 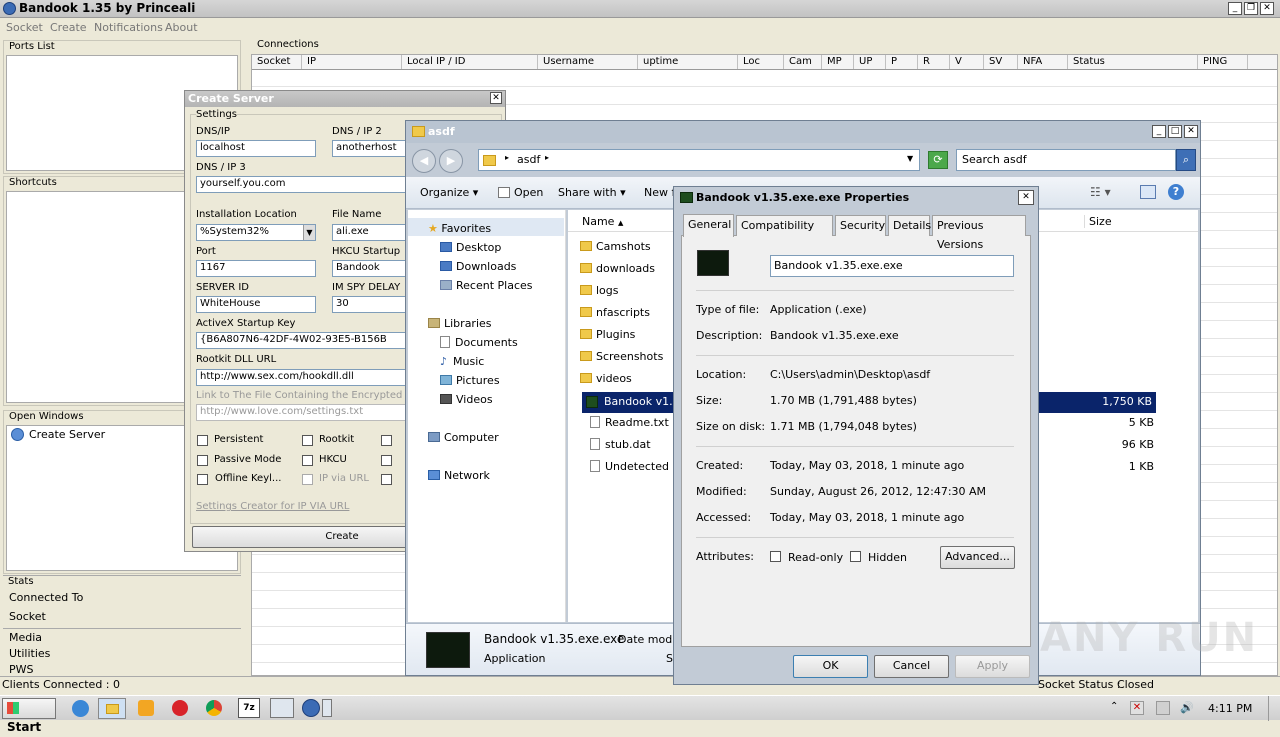 I want to click on help-icon: ?, so click(x=1176, y=192).